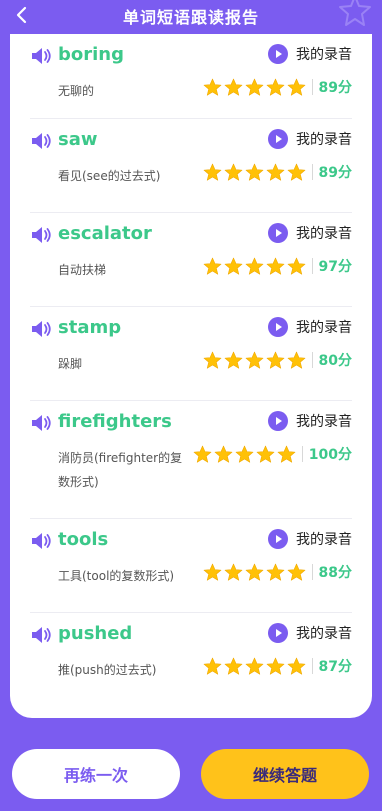 The image size is (382, 811). Describe the element at coordinates (96, 774) in the screenshot. I see `retry-button: 再练一次` at that location.